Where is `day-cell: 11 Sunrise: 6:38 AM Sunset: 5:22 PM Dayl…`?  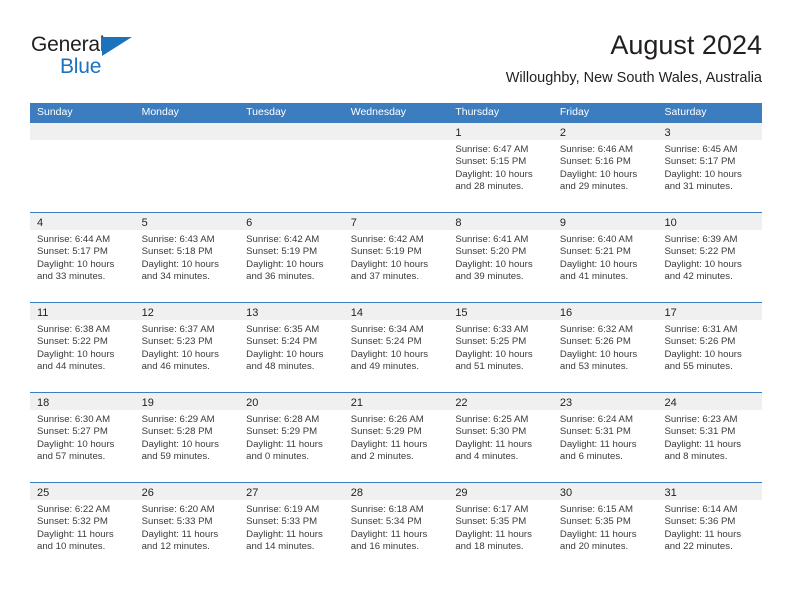
day-cell: 11 Sunrise: 6:38 AM Sunset: 5:22 PM Dayl… is located at coordinates (82, 347).